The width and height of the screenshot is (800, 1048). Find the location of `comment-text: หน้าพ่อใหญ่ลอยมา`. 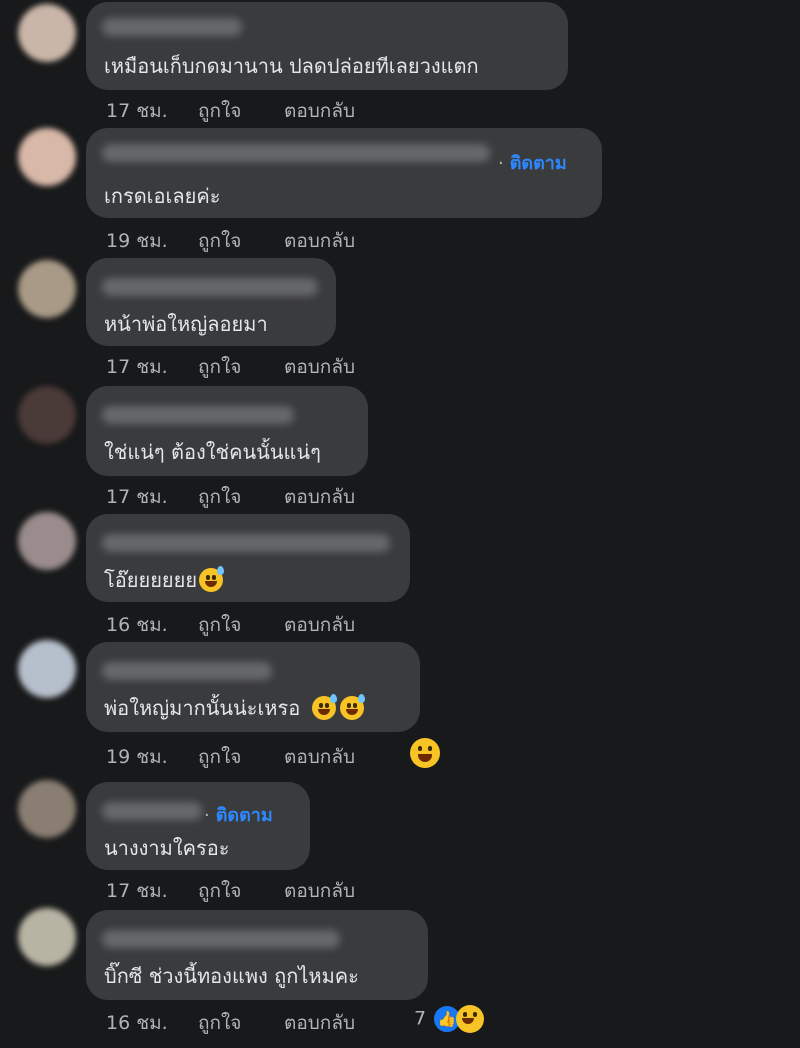

comment-text: หน้าพ่อใหญ่ลอยมา is located at coordinates (186, 324).